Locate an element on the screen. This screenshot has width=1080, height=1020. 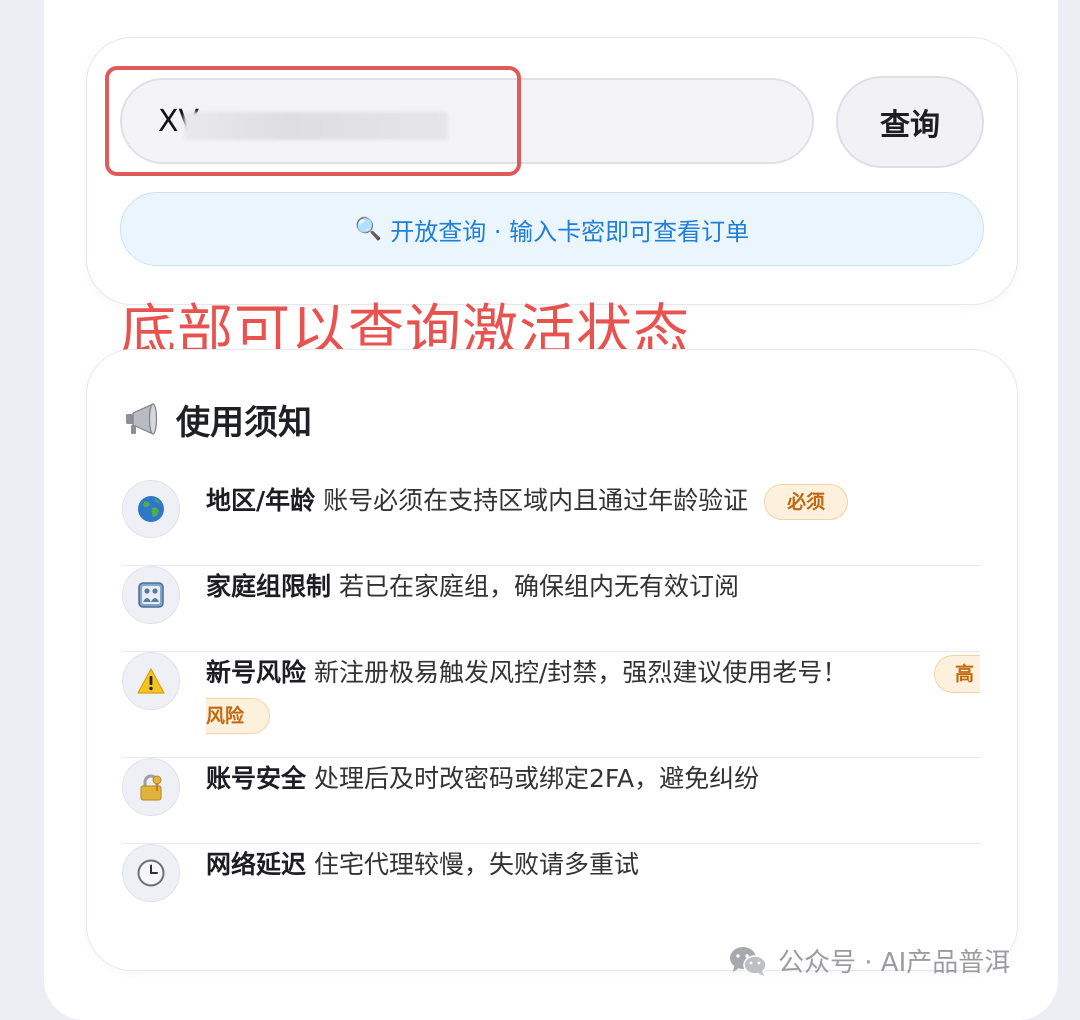
notice-item-desc: 处理后及时改密码或绑定2FA，避免纠纷 is located at coordinates (536, 778).